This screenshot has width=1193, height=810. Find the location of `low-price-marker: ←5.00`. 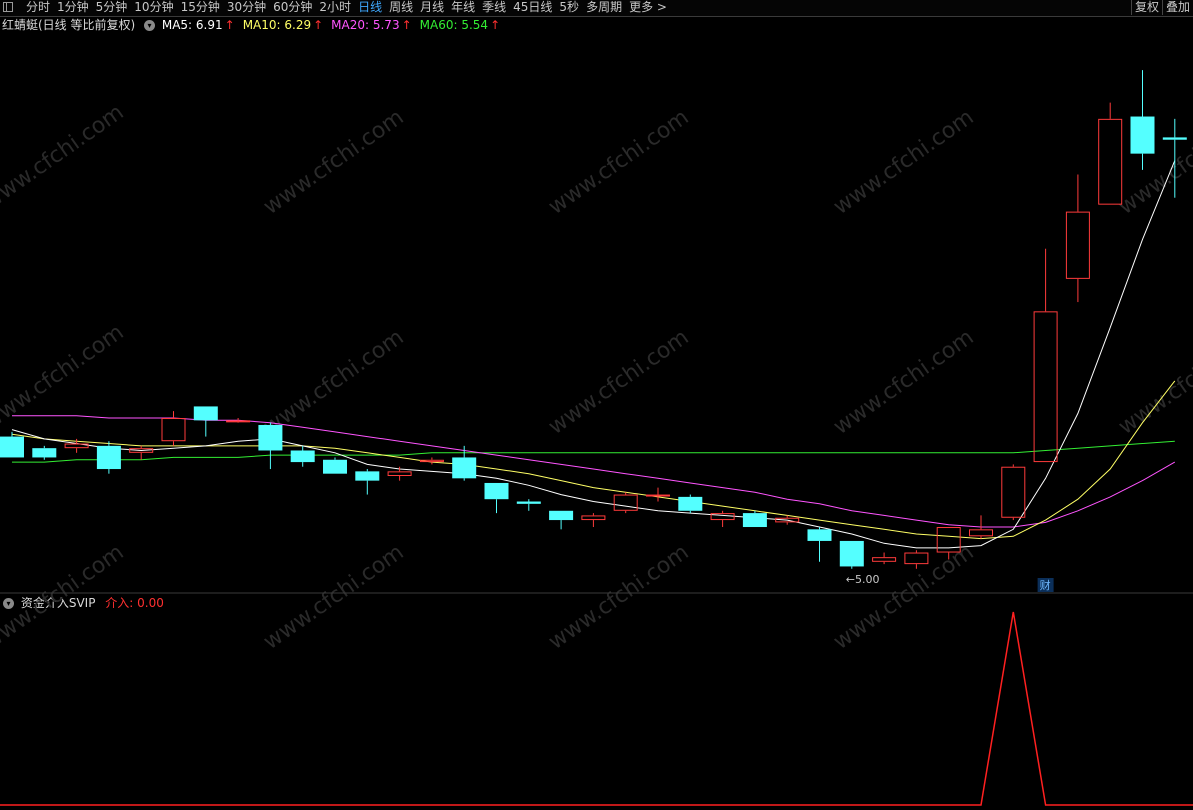

low-price-marker: ←5.00 is located at coordinates (863, 579).